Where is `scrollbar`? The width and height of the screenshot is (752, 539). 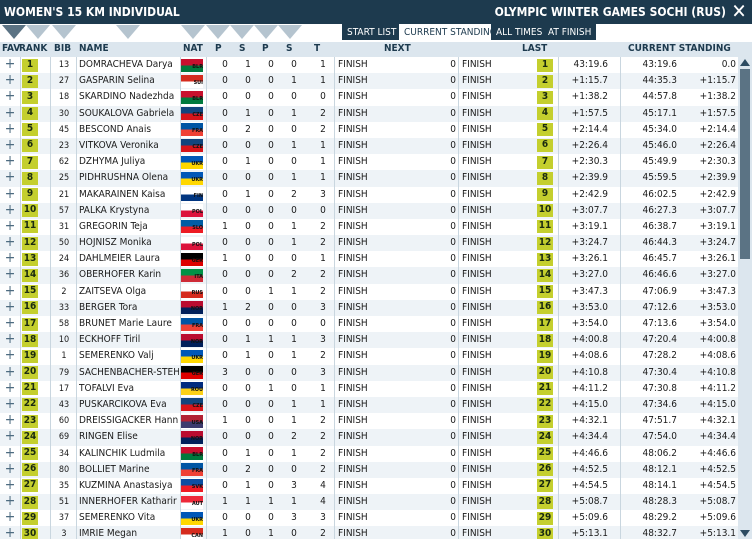 scrollbar is located at coordinates (745, 298).